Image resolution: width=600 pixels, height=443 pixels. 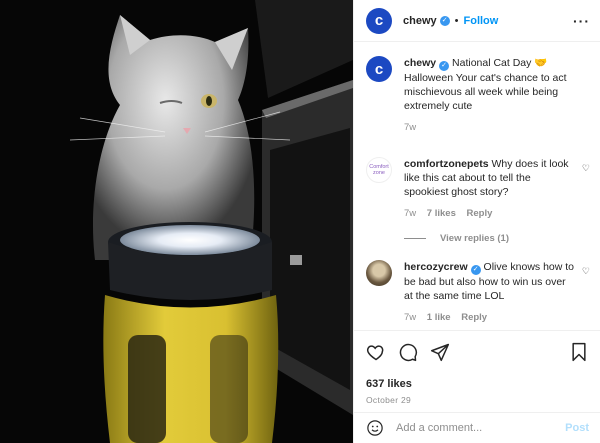 I want to click on heart-icon, so click(x=376, y=352).